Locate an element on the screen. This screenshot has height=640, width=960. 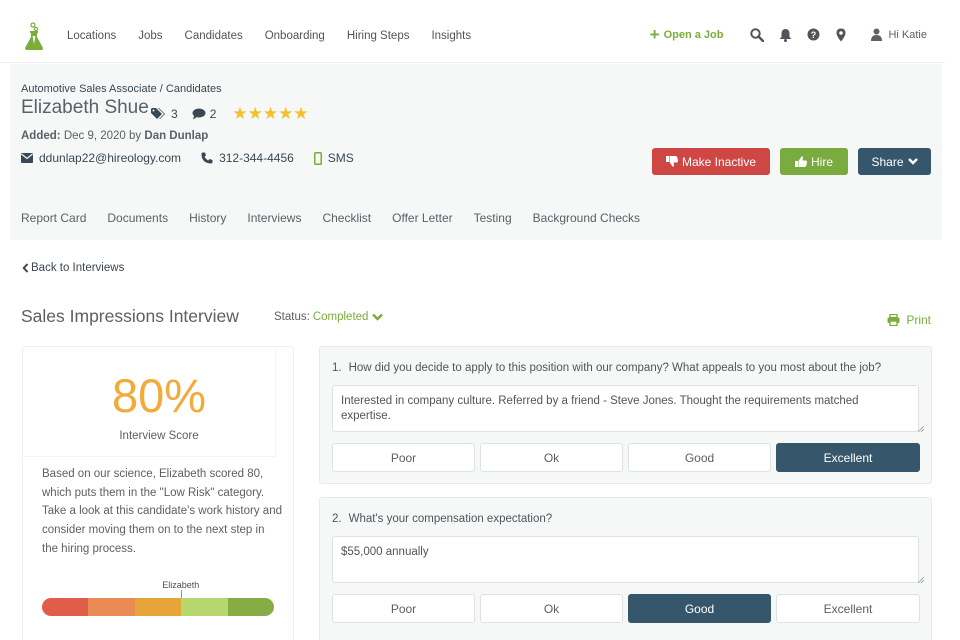
mobile-phone-icon is located at coordinates (317, 158).